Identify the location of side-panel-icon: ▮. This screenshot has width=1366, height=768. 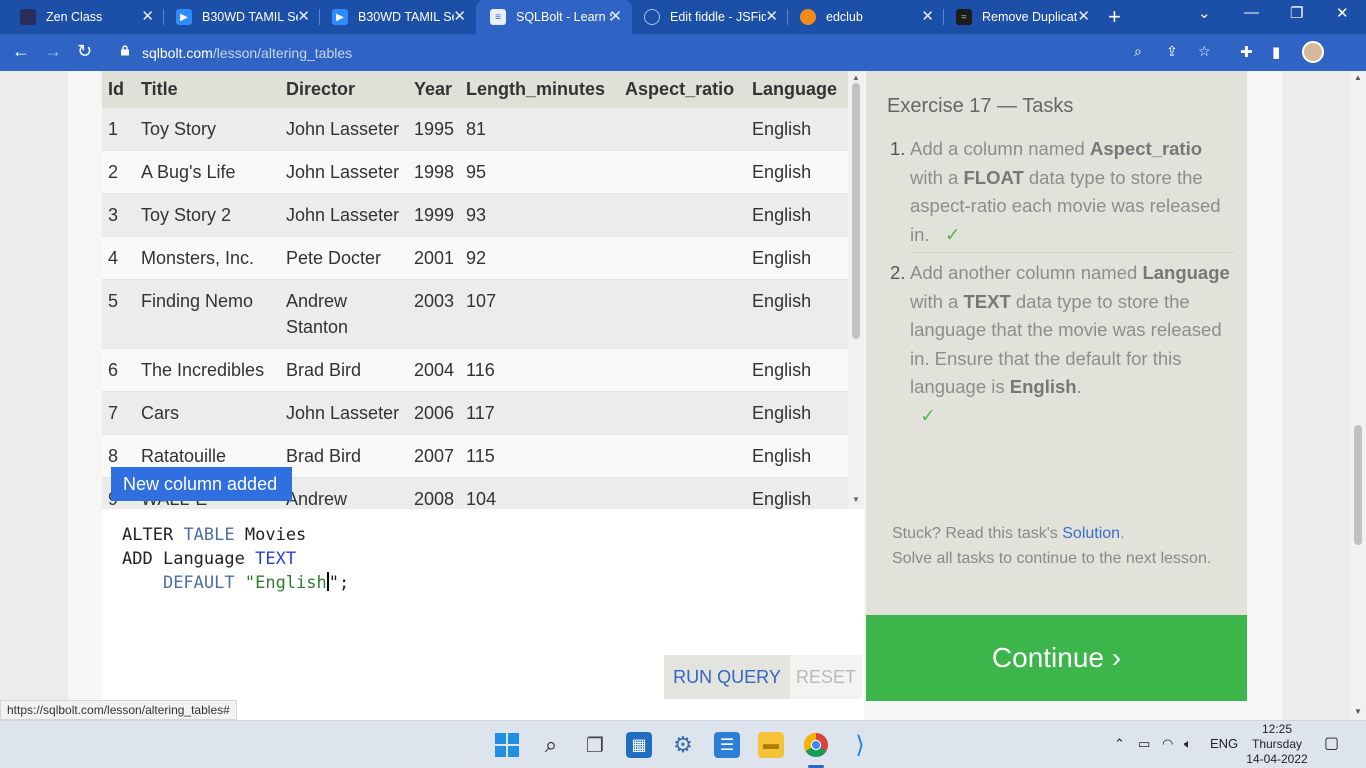
(1276, 52).